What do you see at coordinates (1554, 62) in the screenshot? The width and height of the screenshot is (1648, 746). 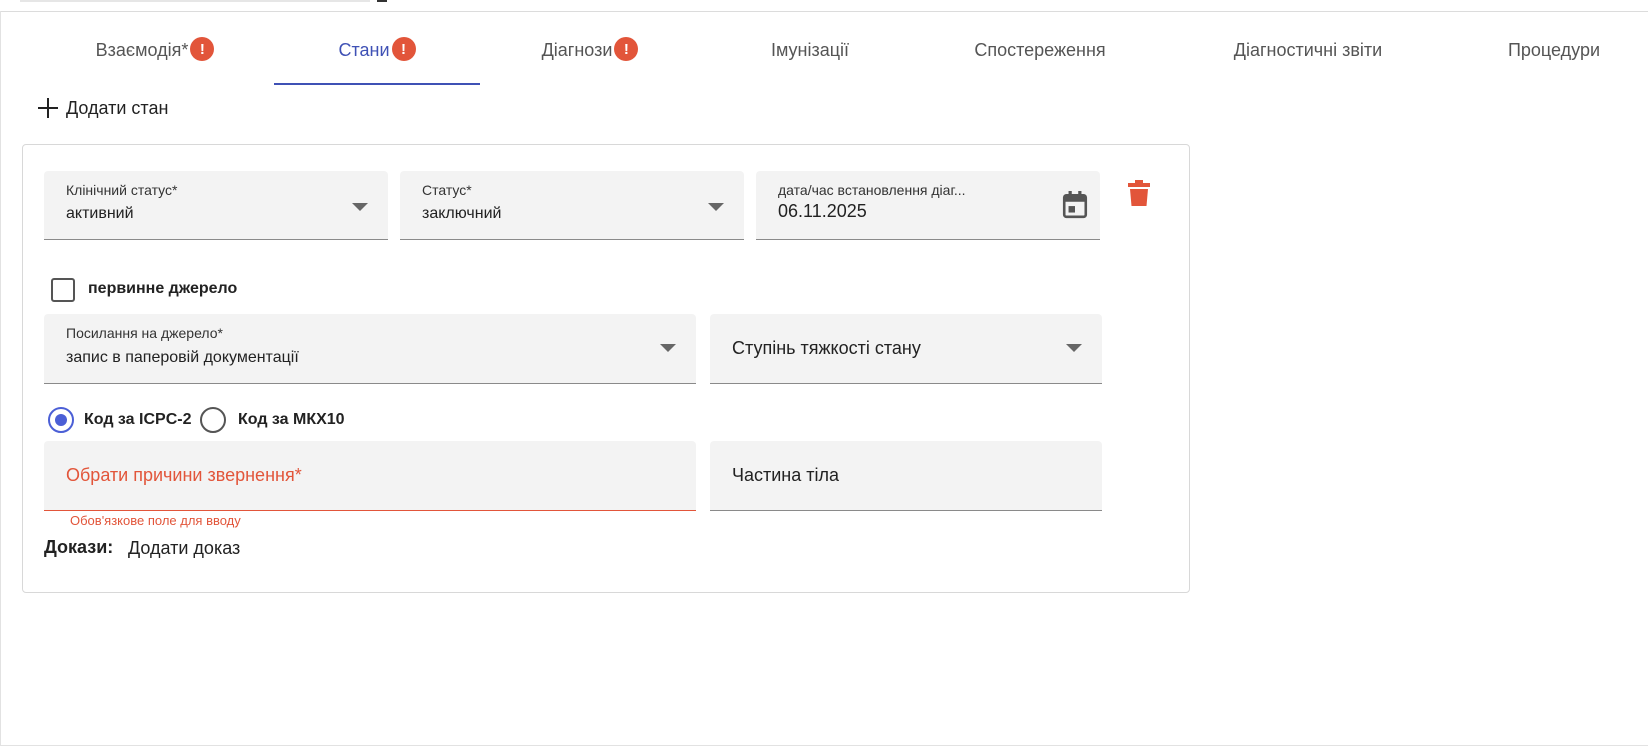 I see `tab-procedures: Процедури` at bounding box center [1554, 62].